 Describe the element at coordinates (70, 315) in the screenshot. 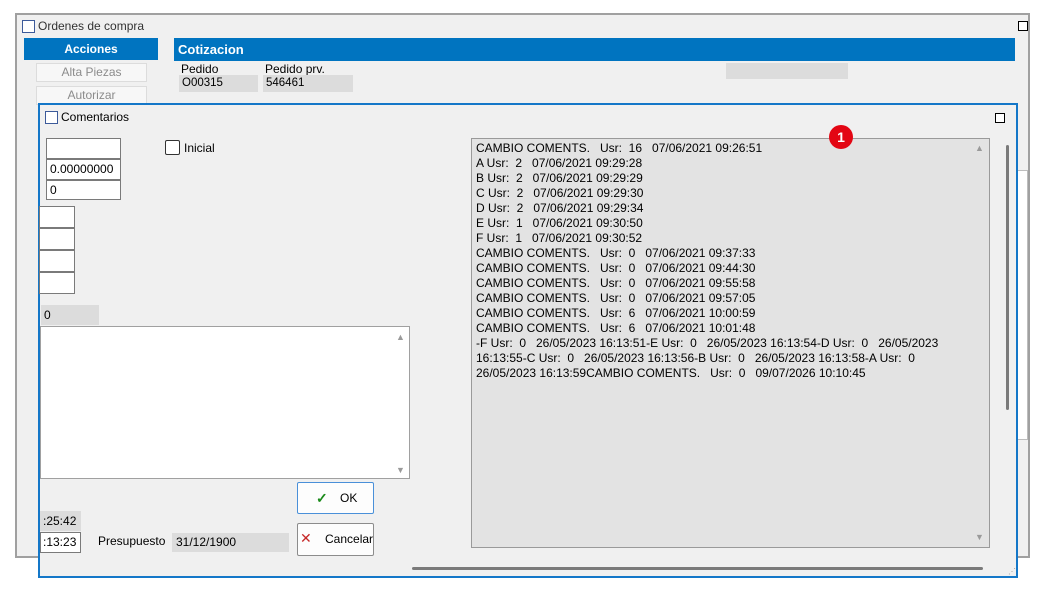

I see `readonly-value: 0` at that location.